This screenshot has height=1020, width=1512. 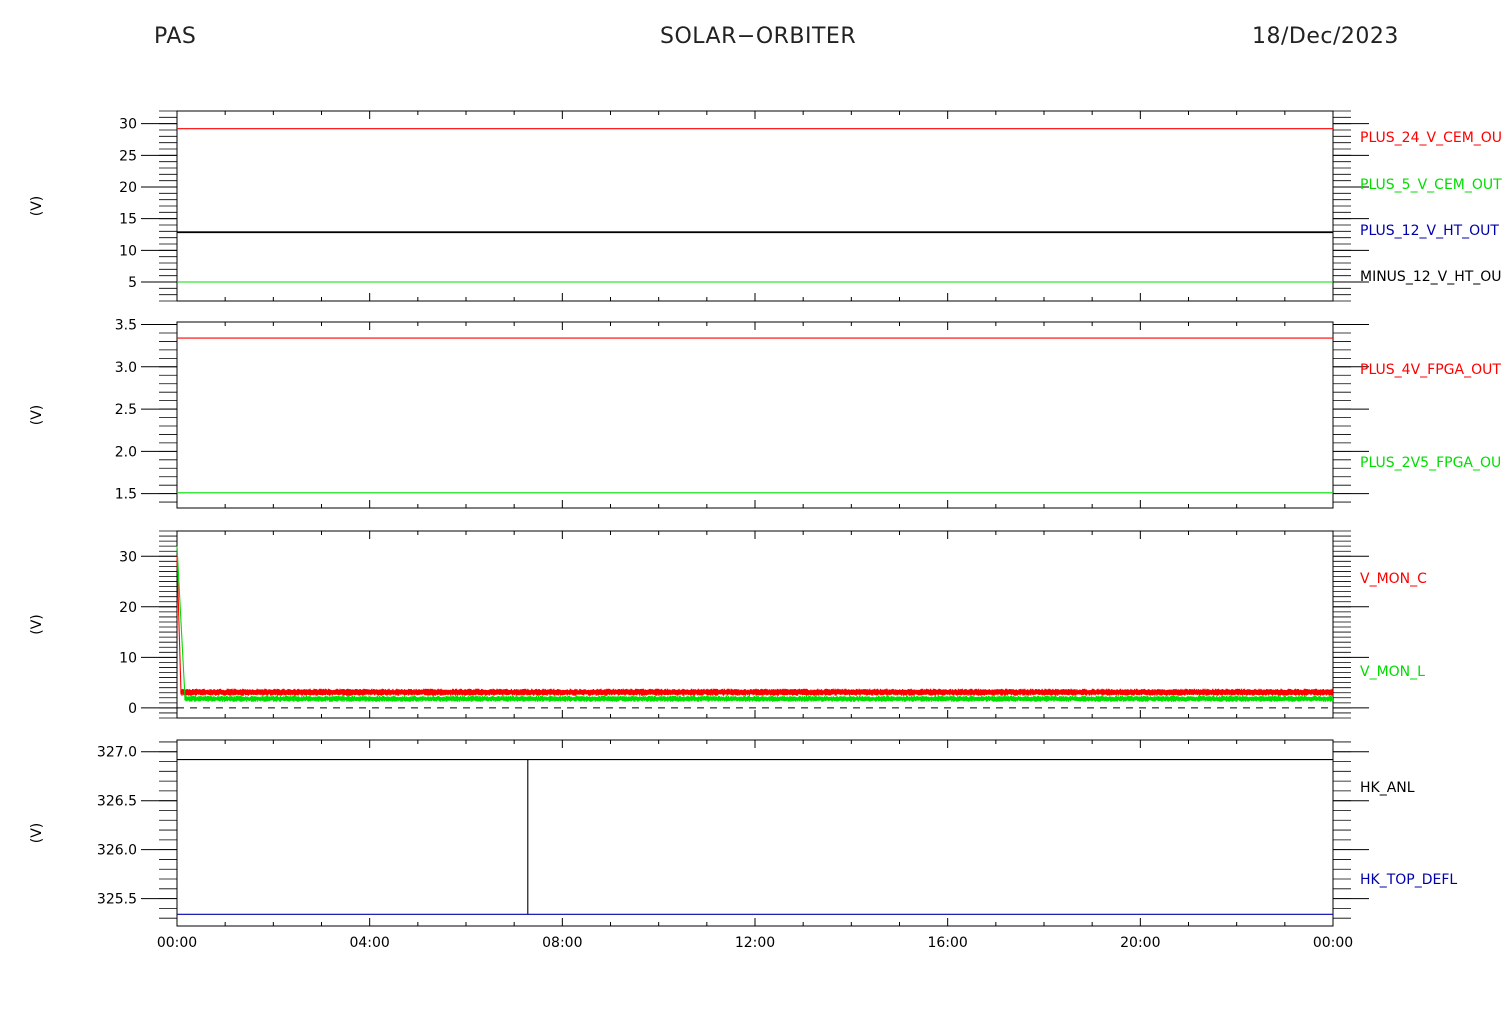 I want to click on series-label: PLUS_24_V_CEM_OU, so click(x=1431, y=138).